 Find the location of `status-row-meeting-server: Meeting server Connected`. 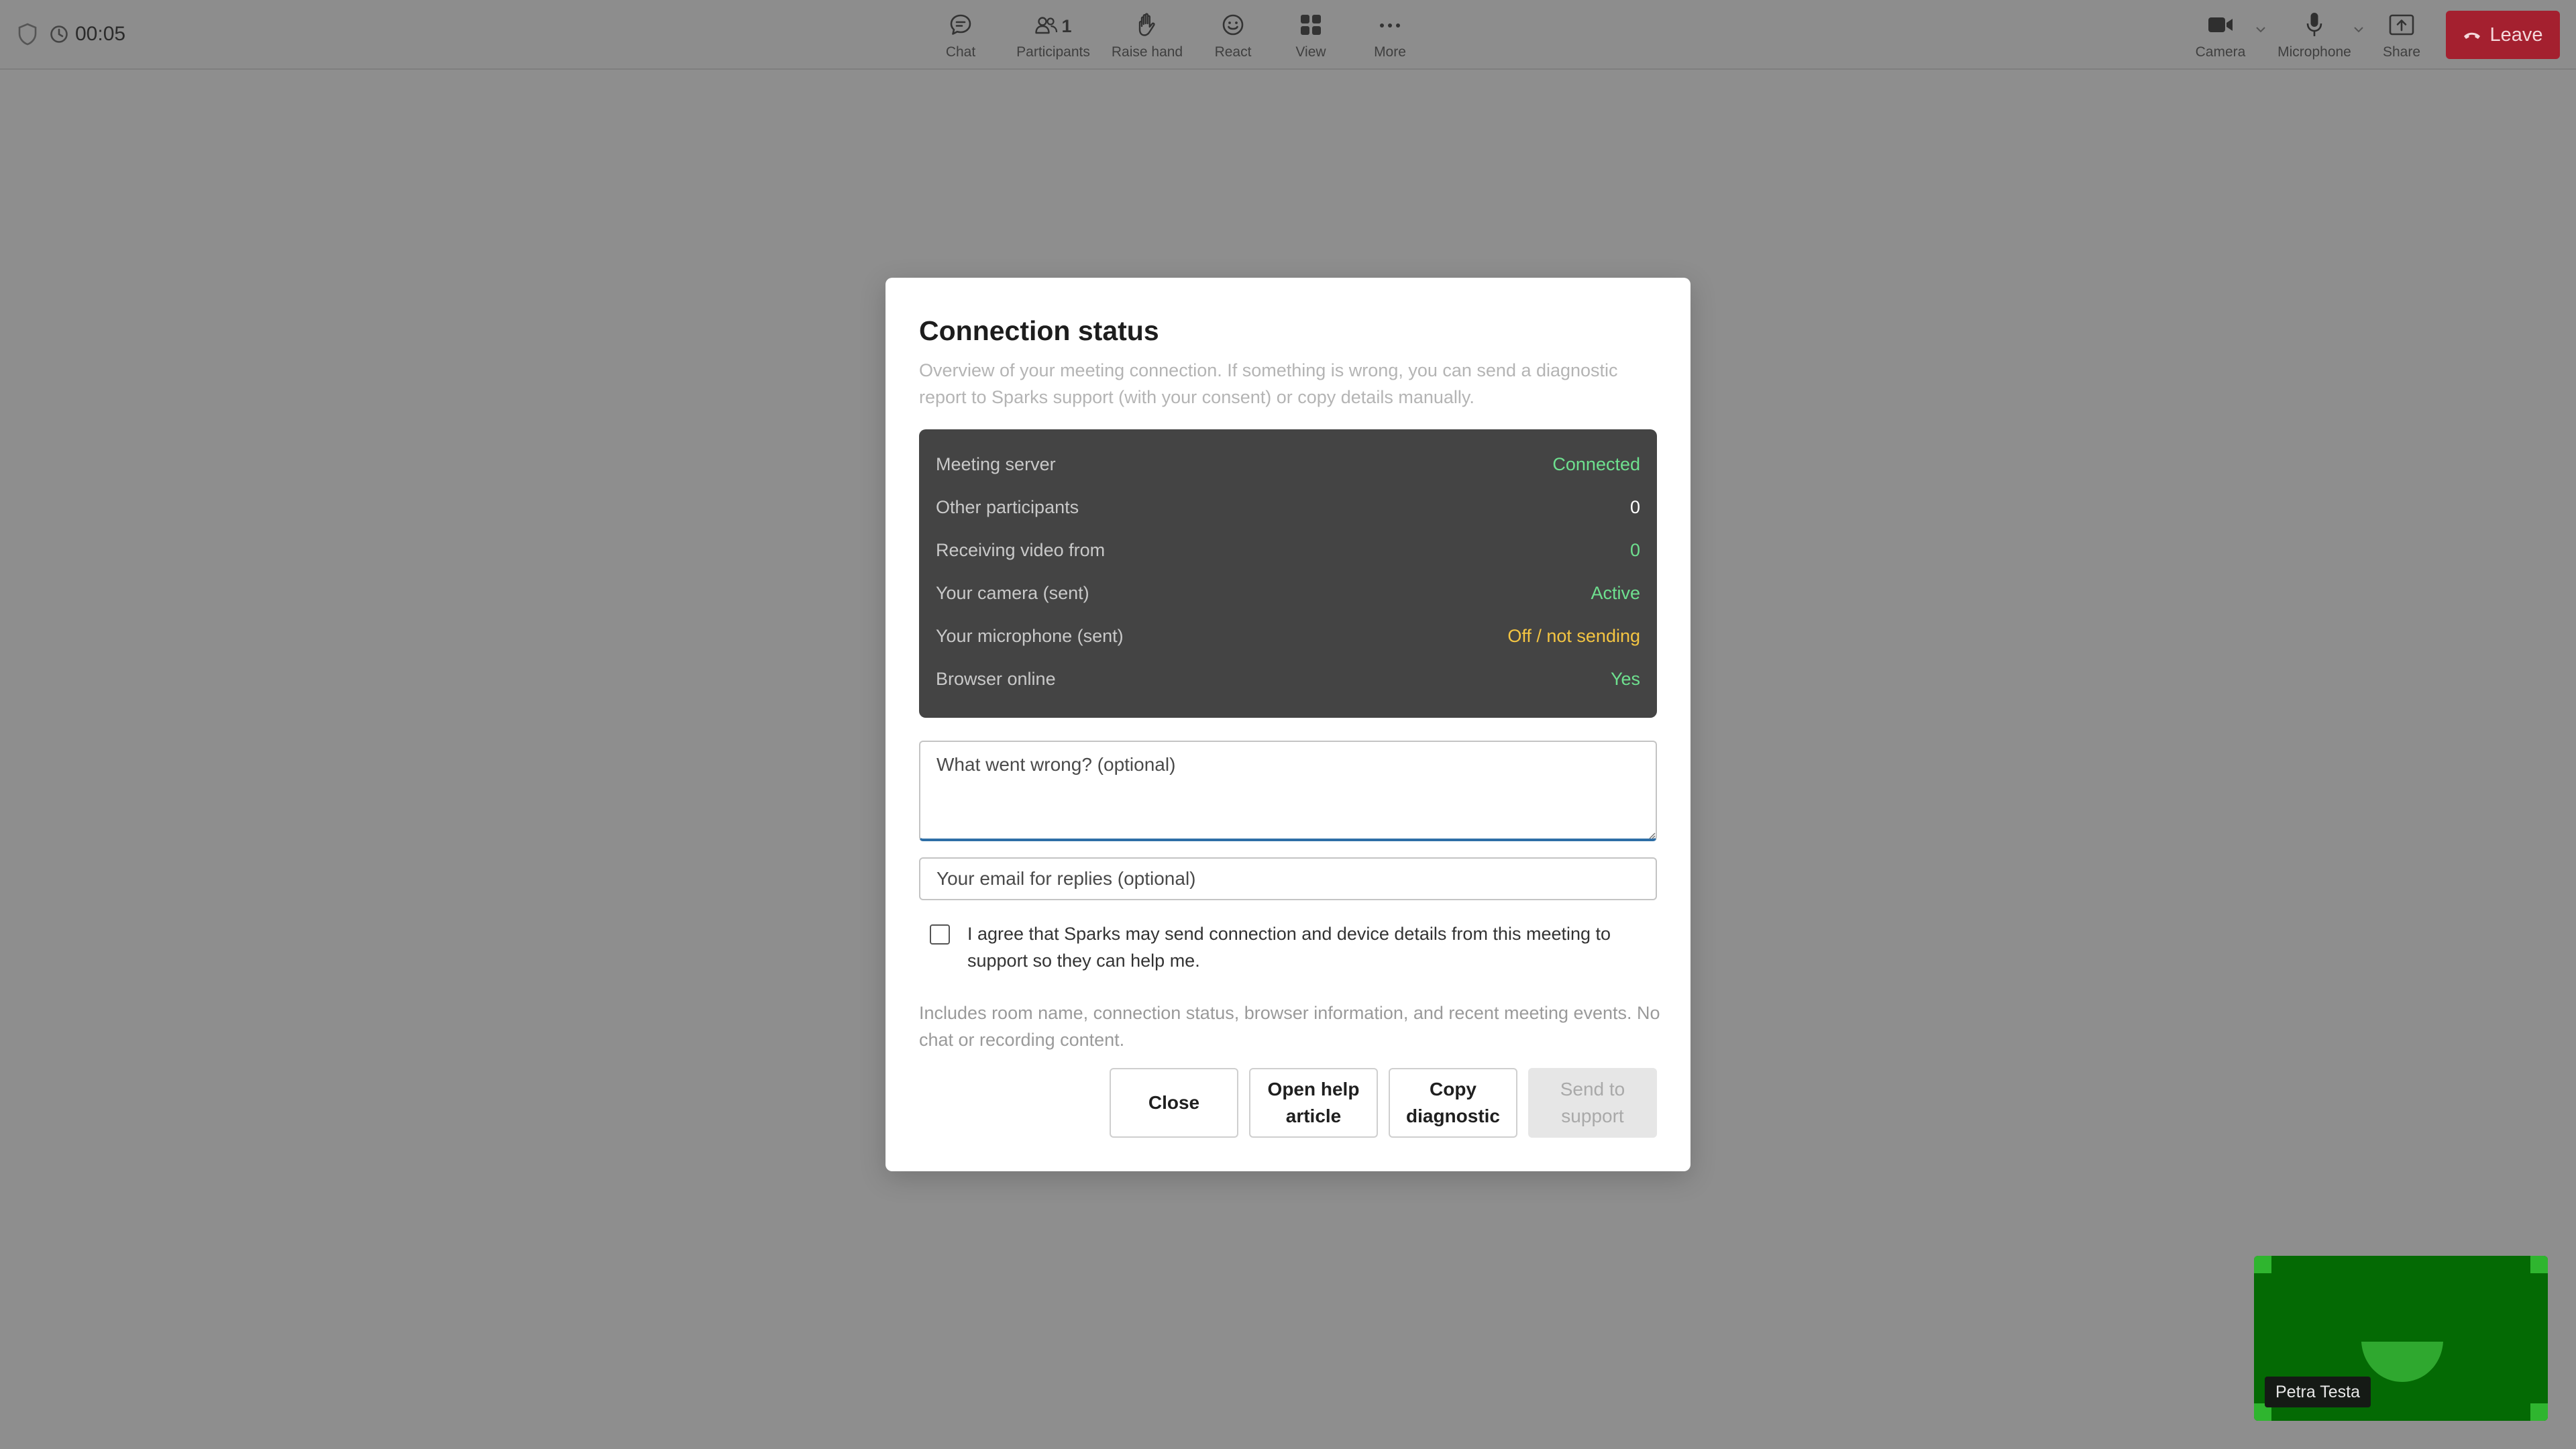

status-row-meeting-server: Meeting server Connected is located at coordinates (1288, 464).